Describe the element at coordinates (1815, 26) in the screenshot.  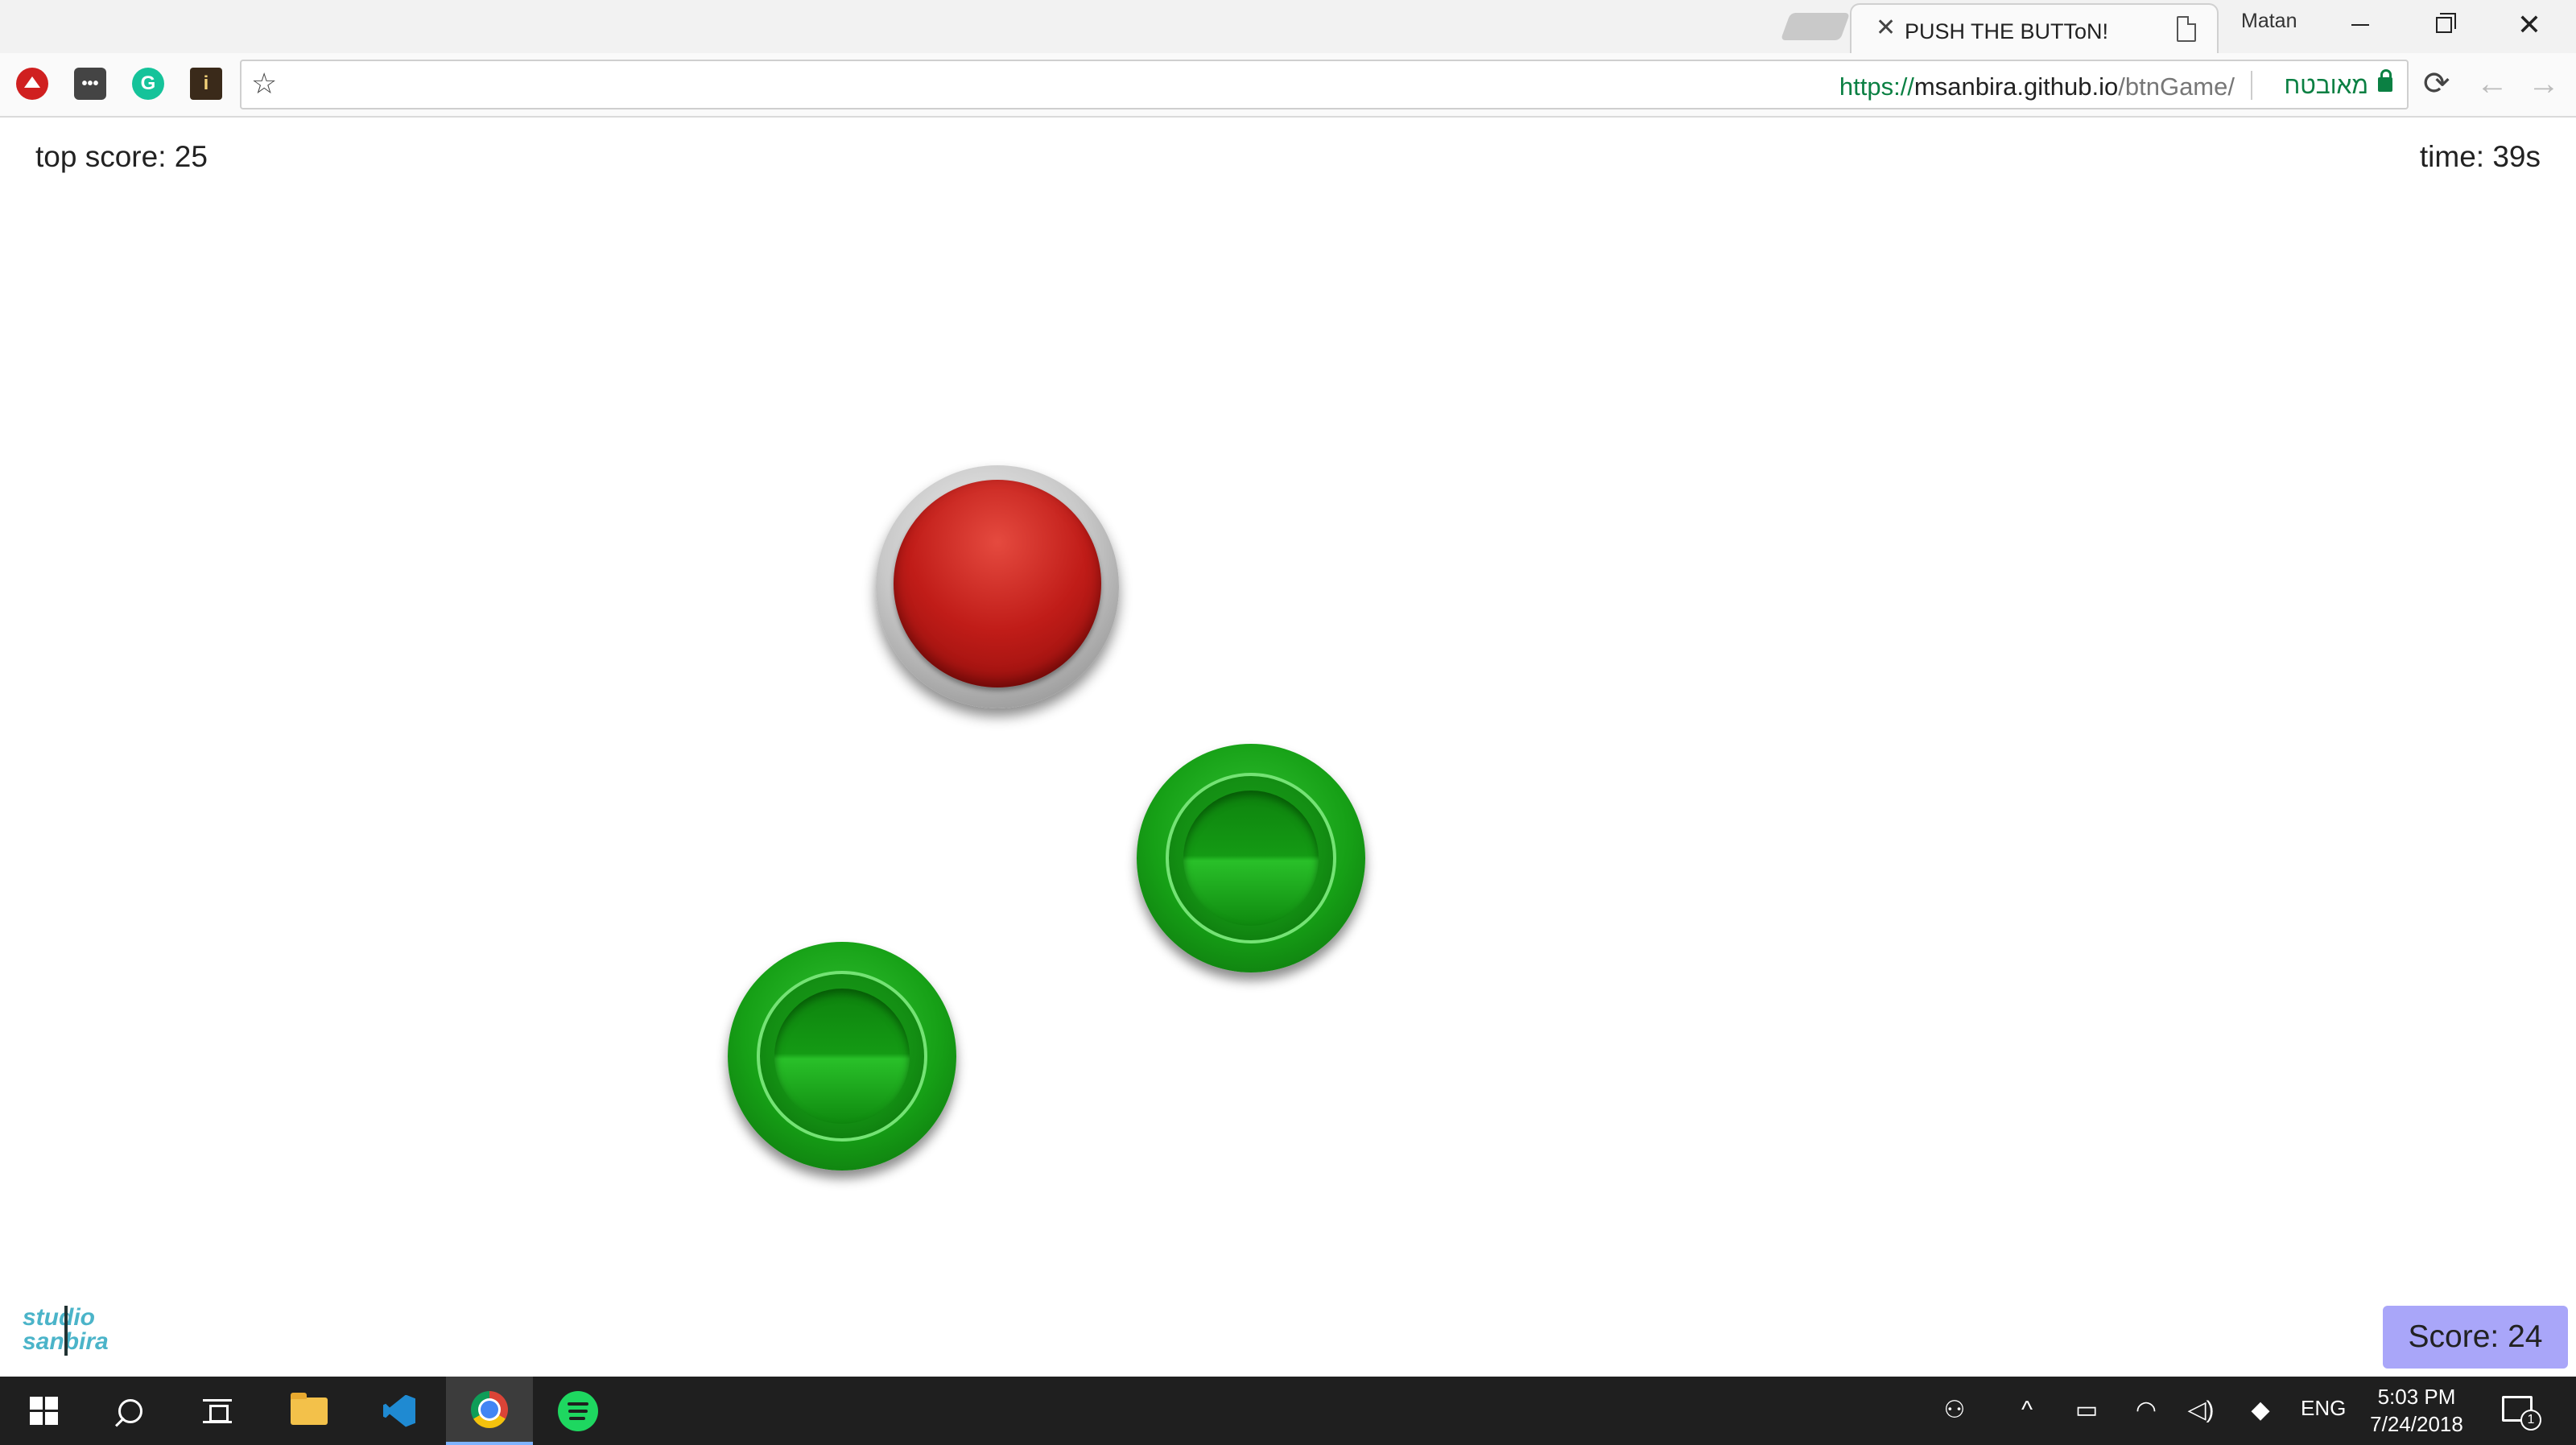
I see `new-tab-button` at that location.